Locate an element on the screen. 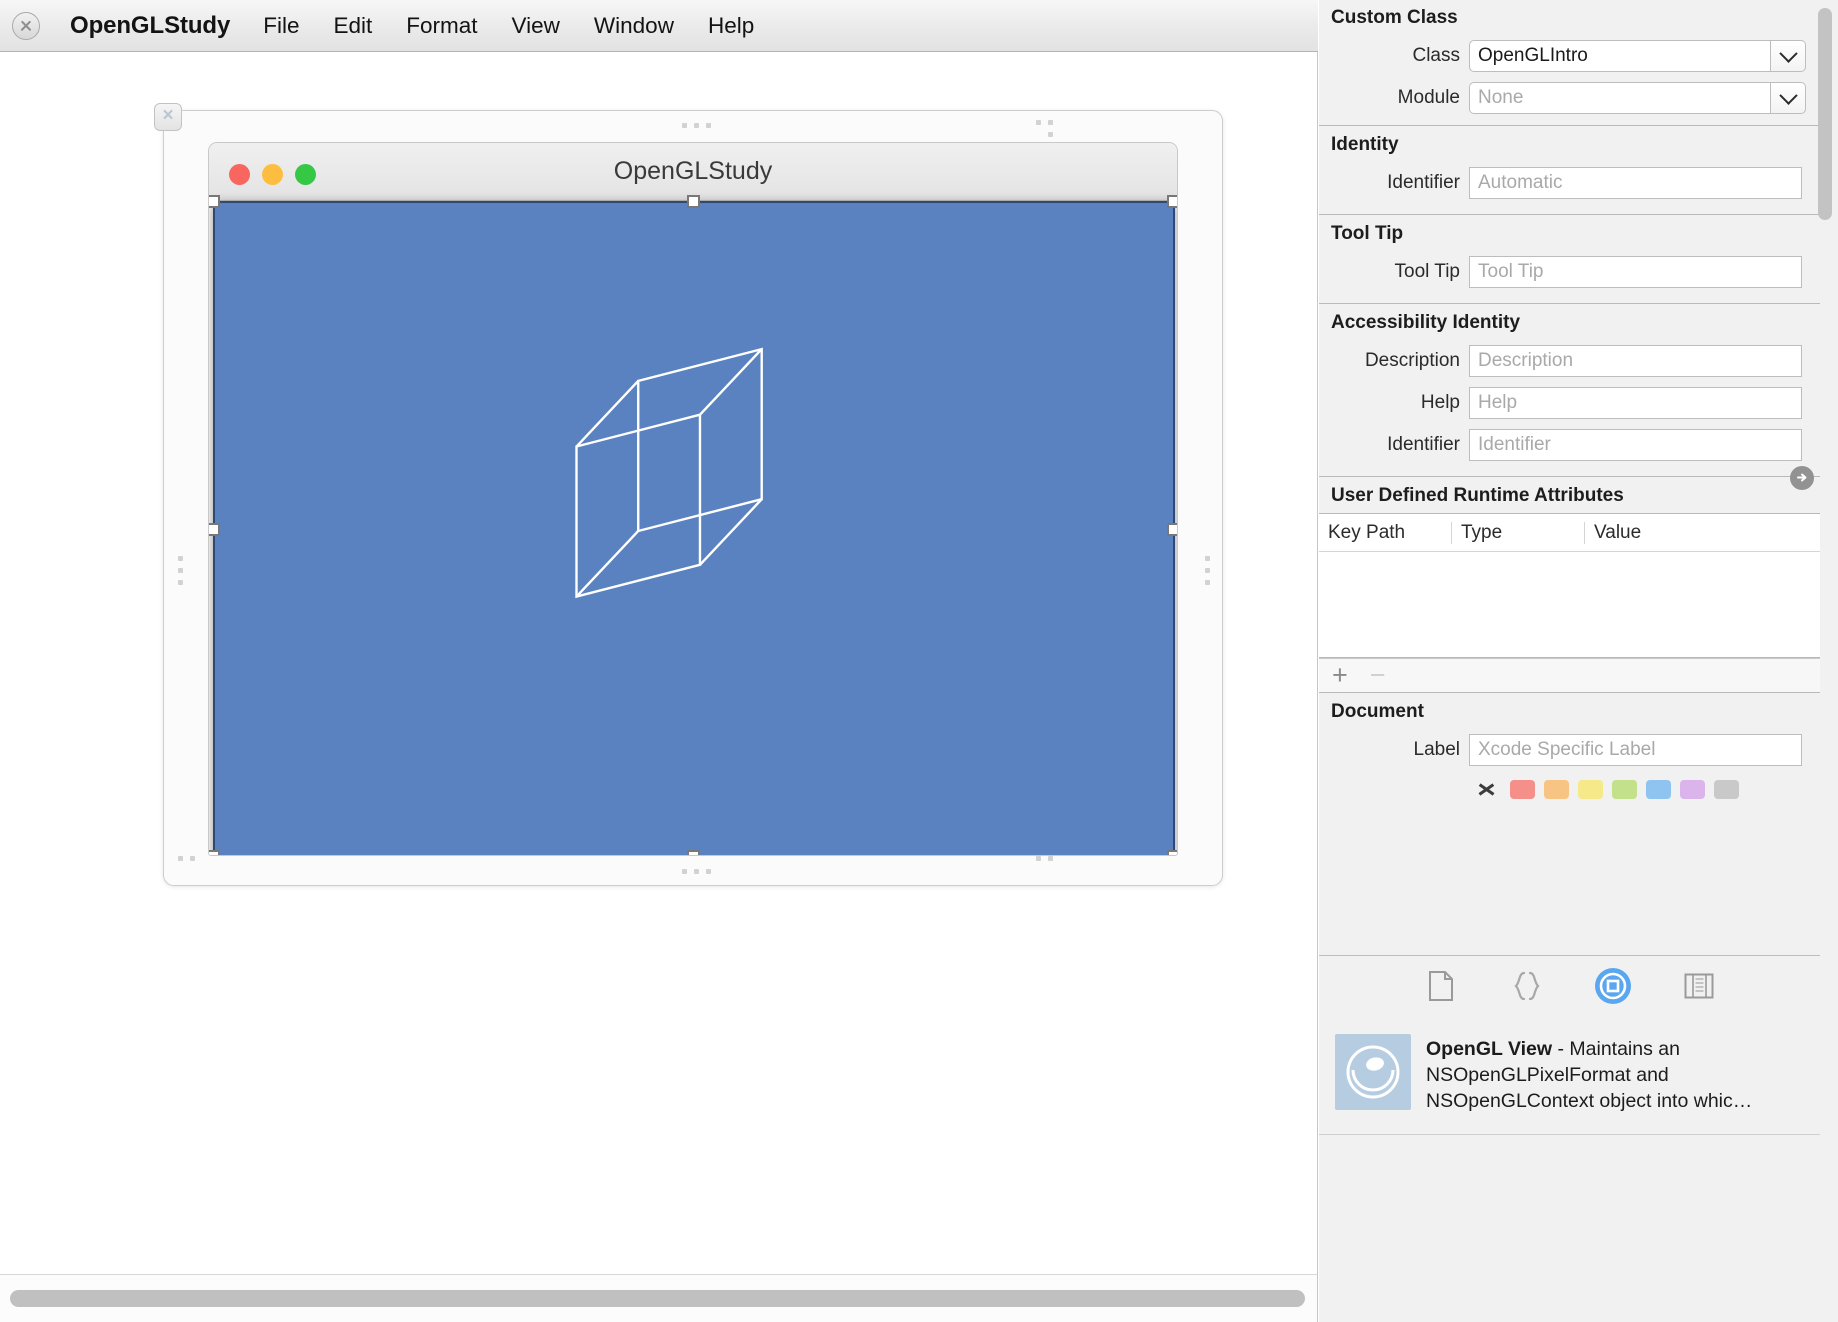 The image size is (1838, 1322). tab-media-library is located at coordinates (1699, 986).